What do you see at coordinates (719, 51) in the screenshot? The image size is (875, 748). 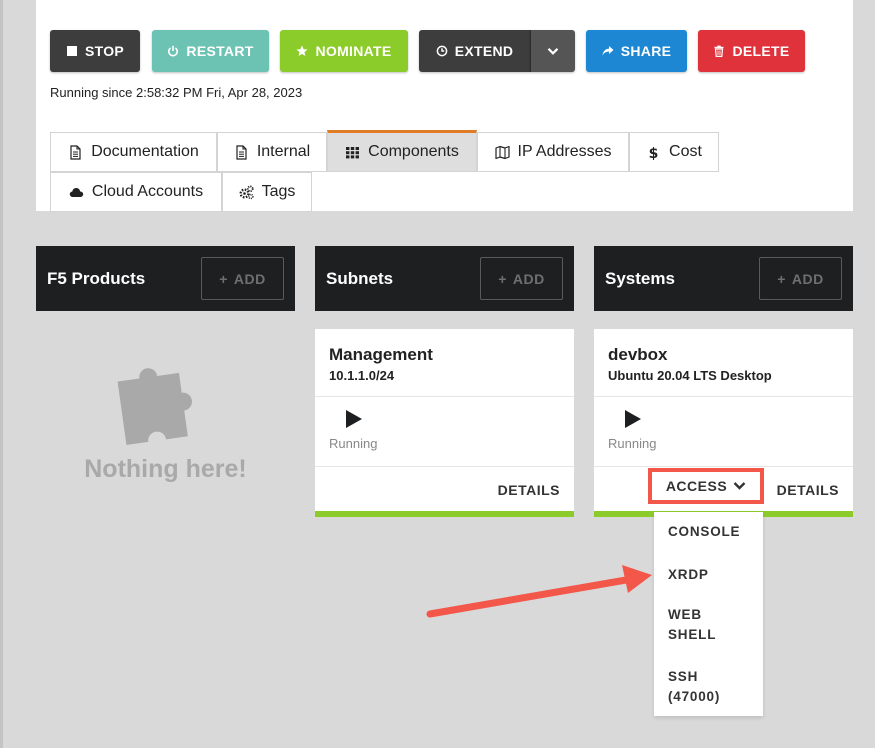 I see `trash-icon` at bounding box center [719, 51].